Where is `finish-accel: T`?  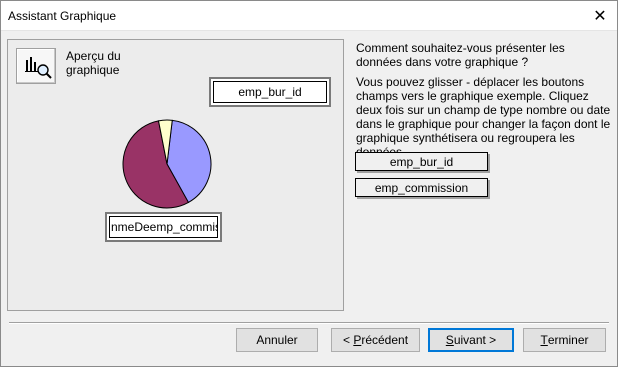
finish-accel: T is located at coordinates (544, 340).